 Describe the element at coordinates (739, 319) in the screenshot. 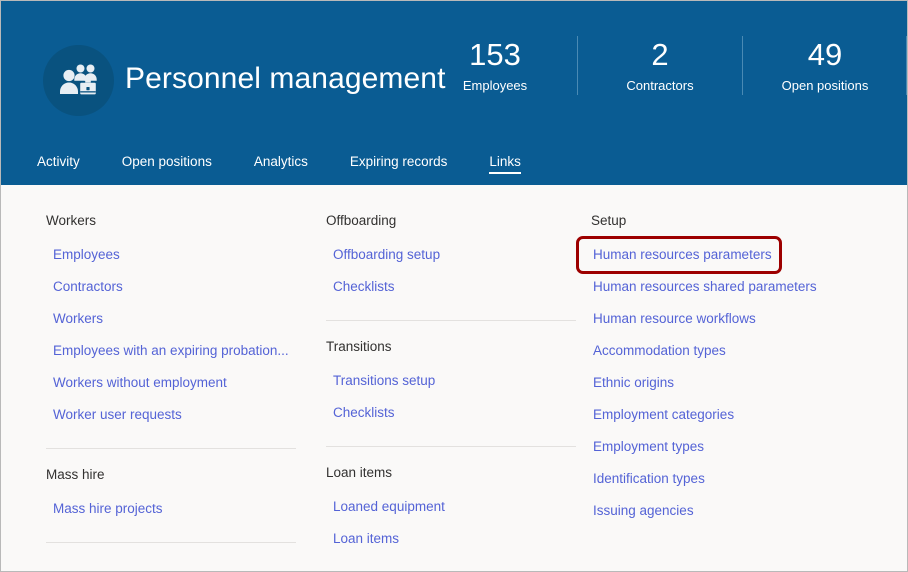

I see `link-human-resource-workflows: Human resource workflows` at that location.